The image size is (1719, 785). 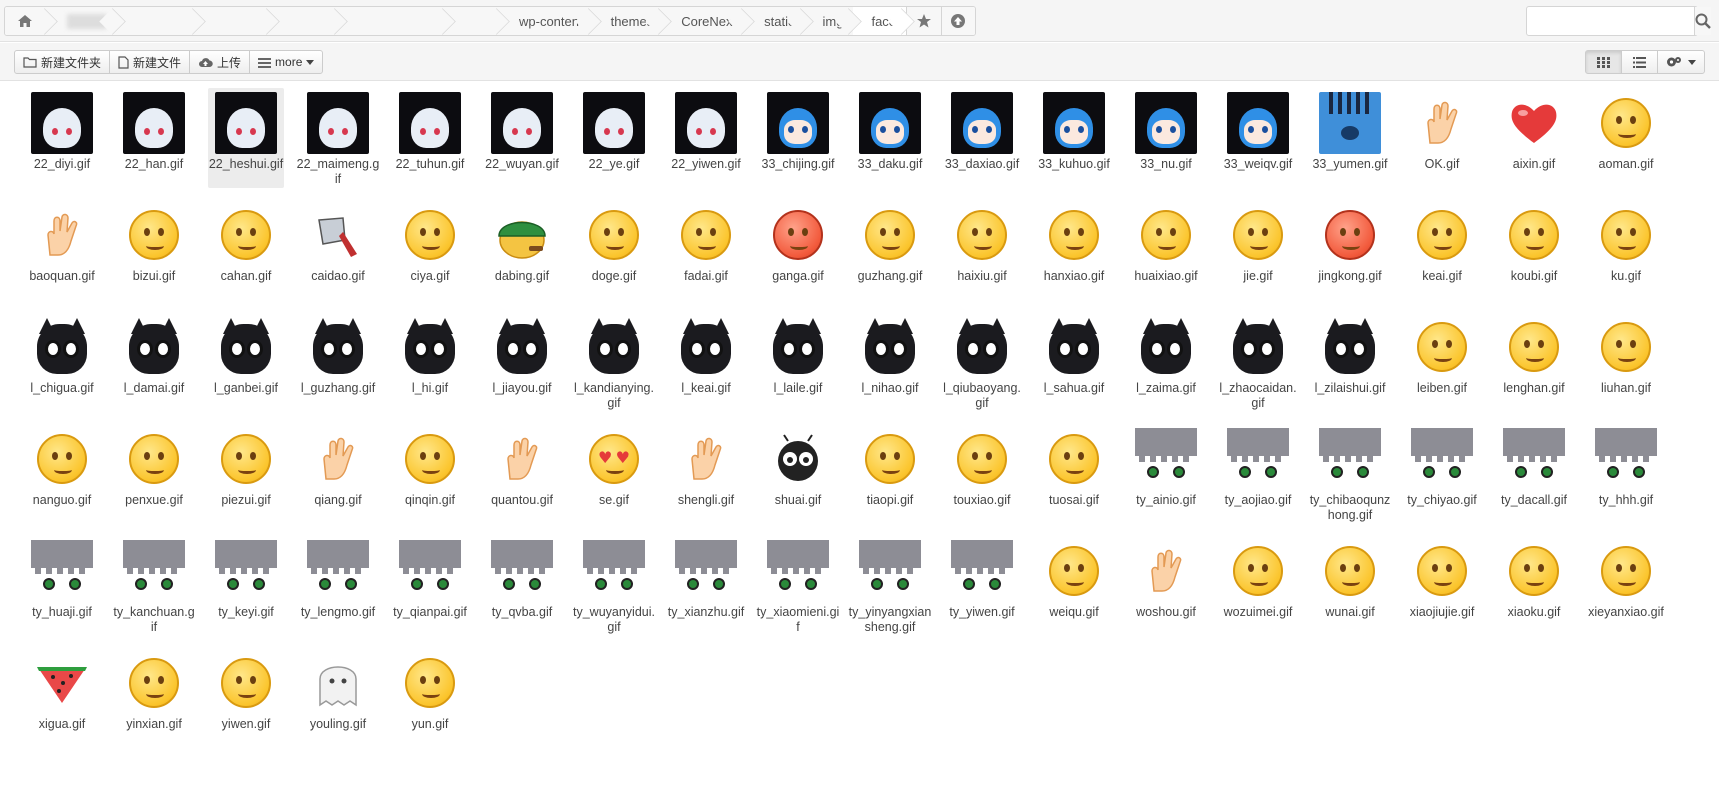 What do you see at coordinates (798, 474) in the screenshot?
I see `file-item: shuai.gif` at bounding box center [798, 474].